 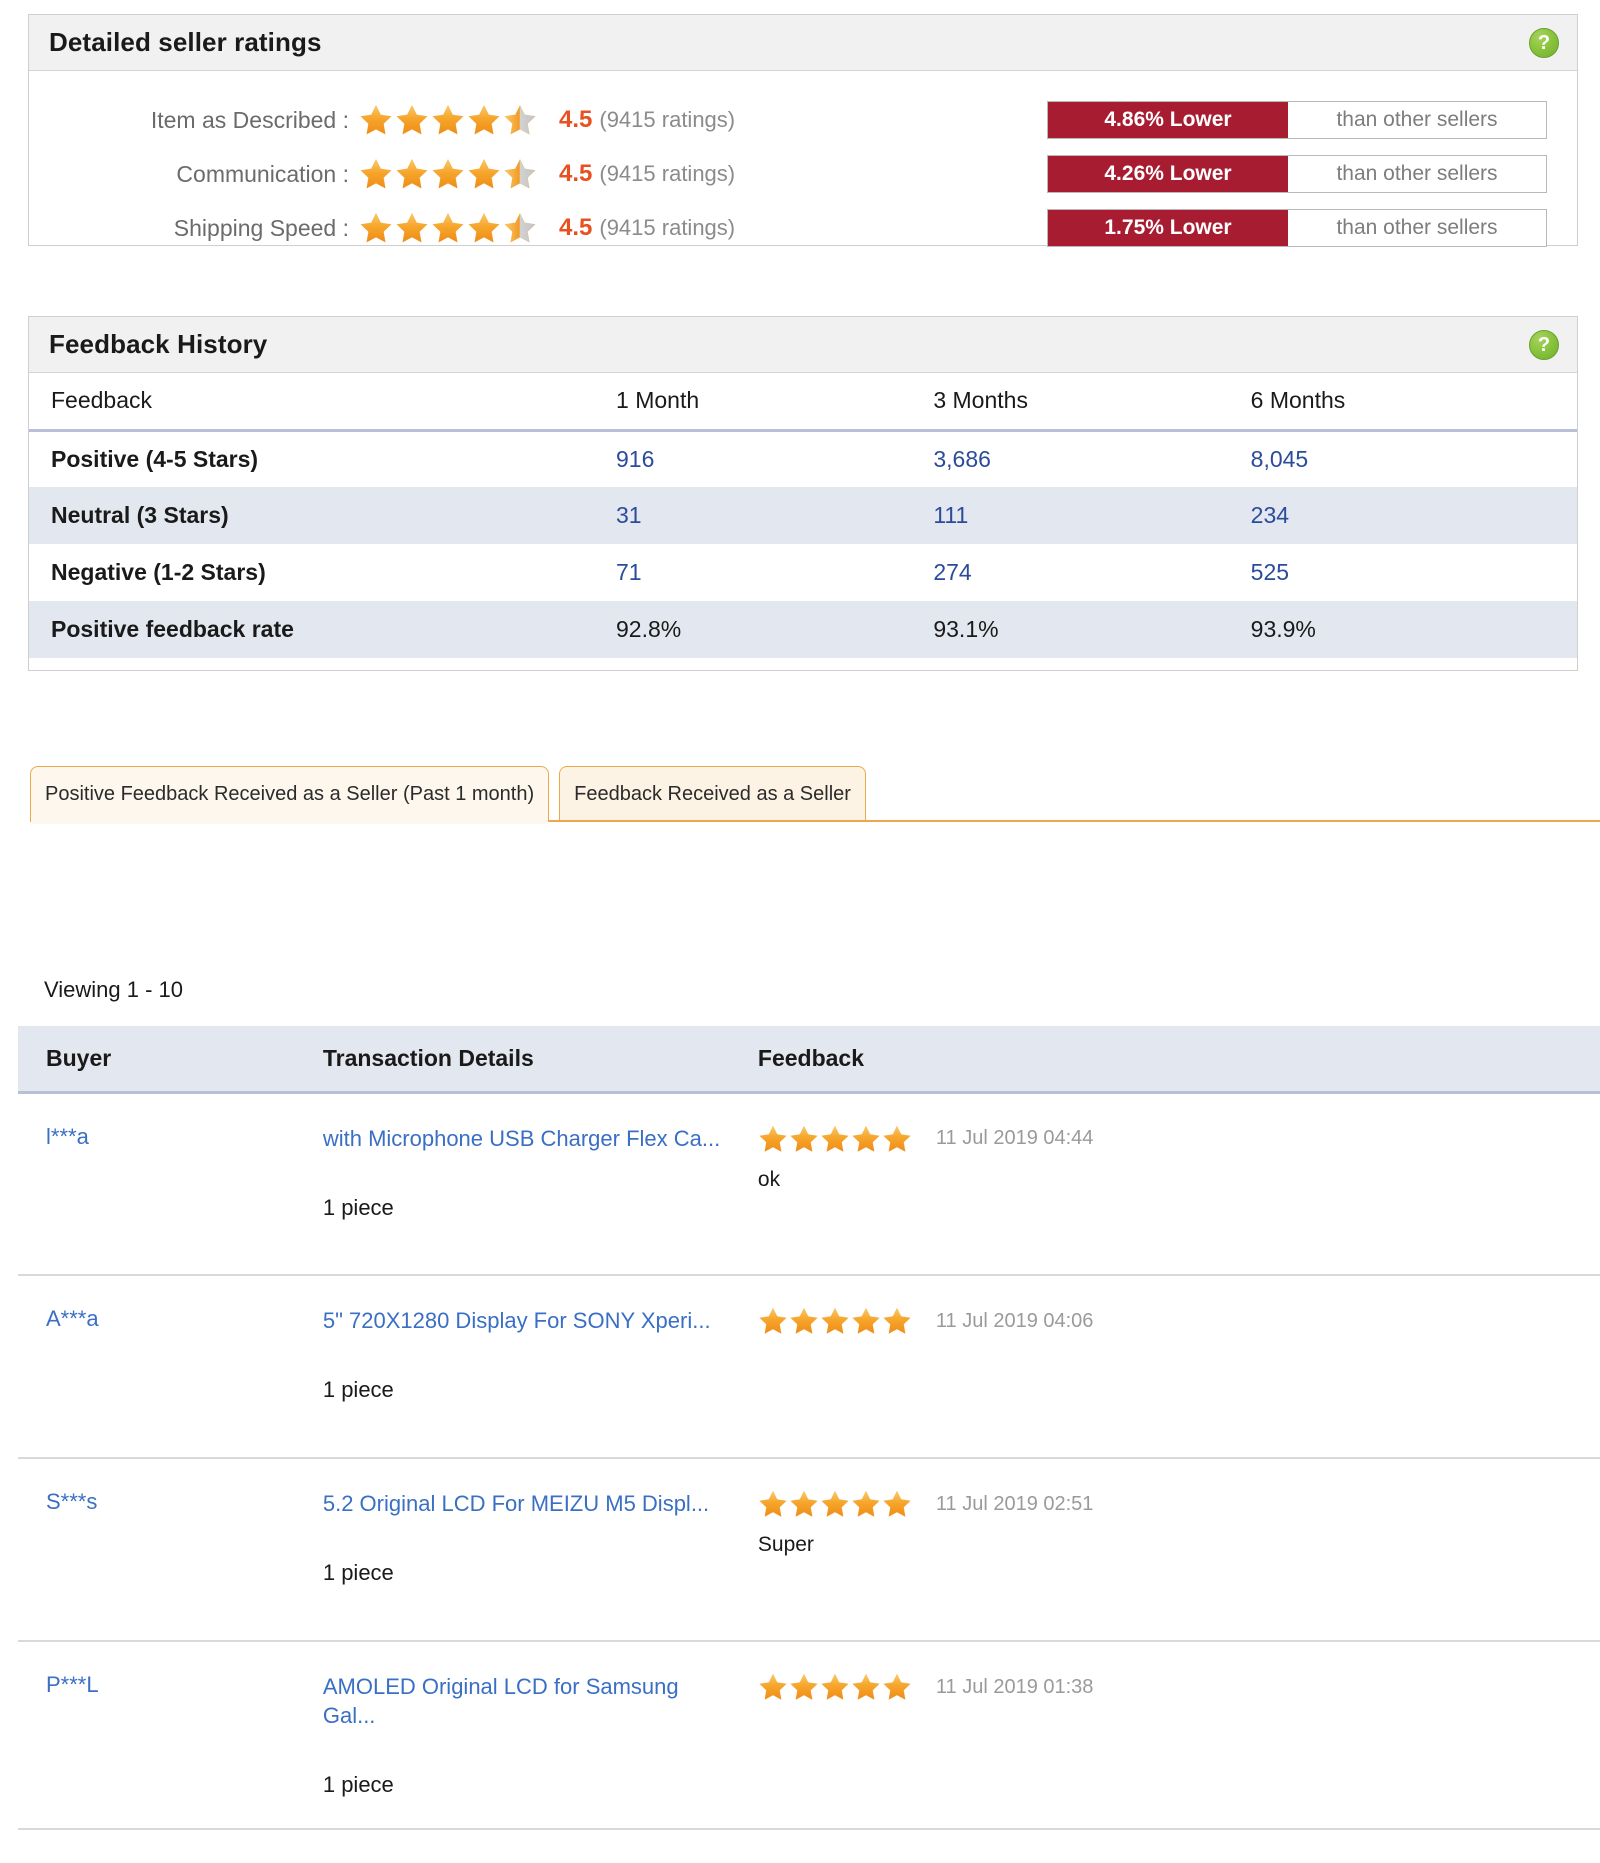 I want to click on page-title: Detailed seller ratings, so click(x=185, y=42).